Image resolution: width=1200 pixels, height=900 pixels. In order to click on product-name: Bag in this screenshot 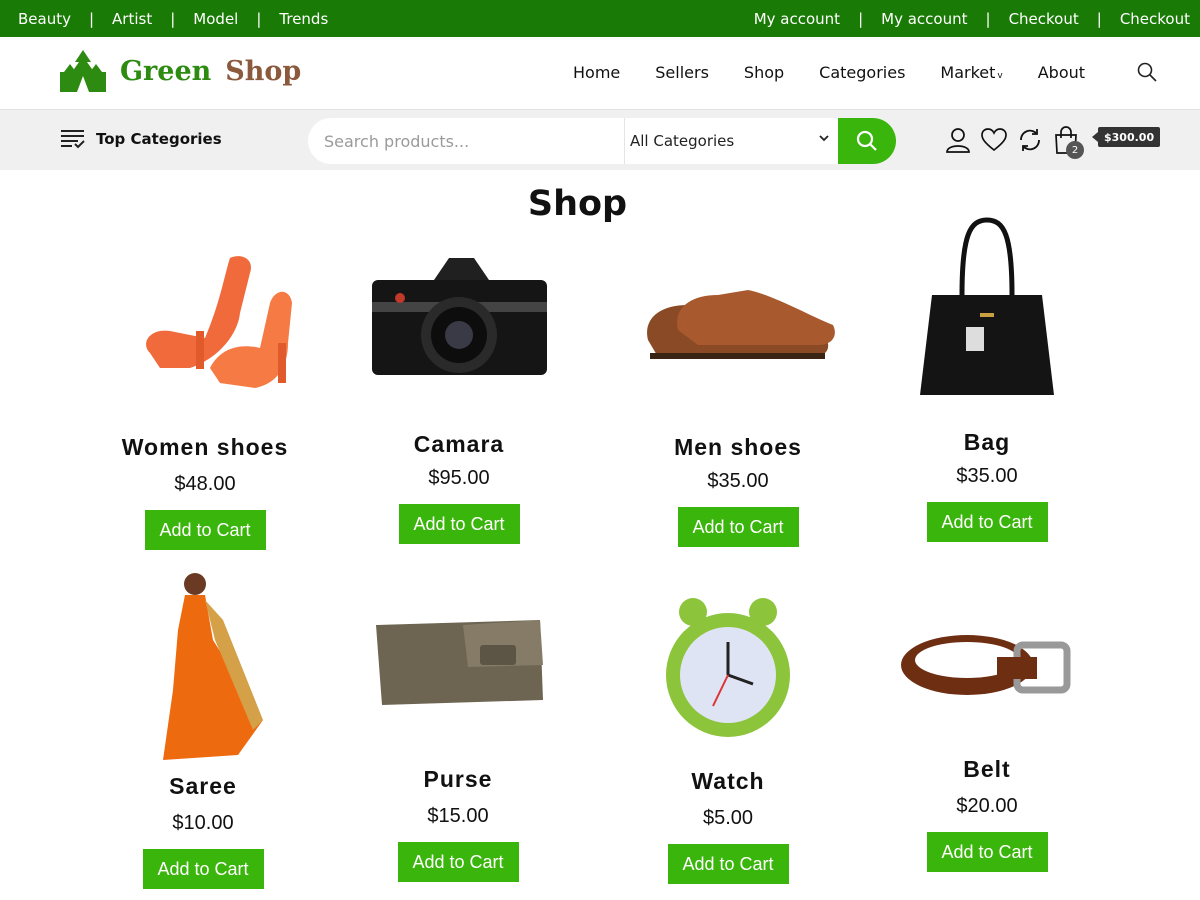, I will do `click(987, 442)`.